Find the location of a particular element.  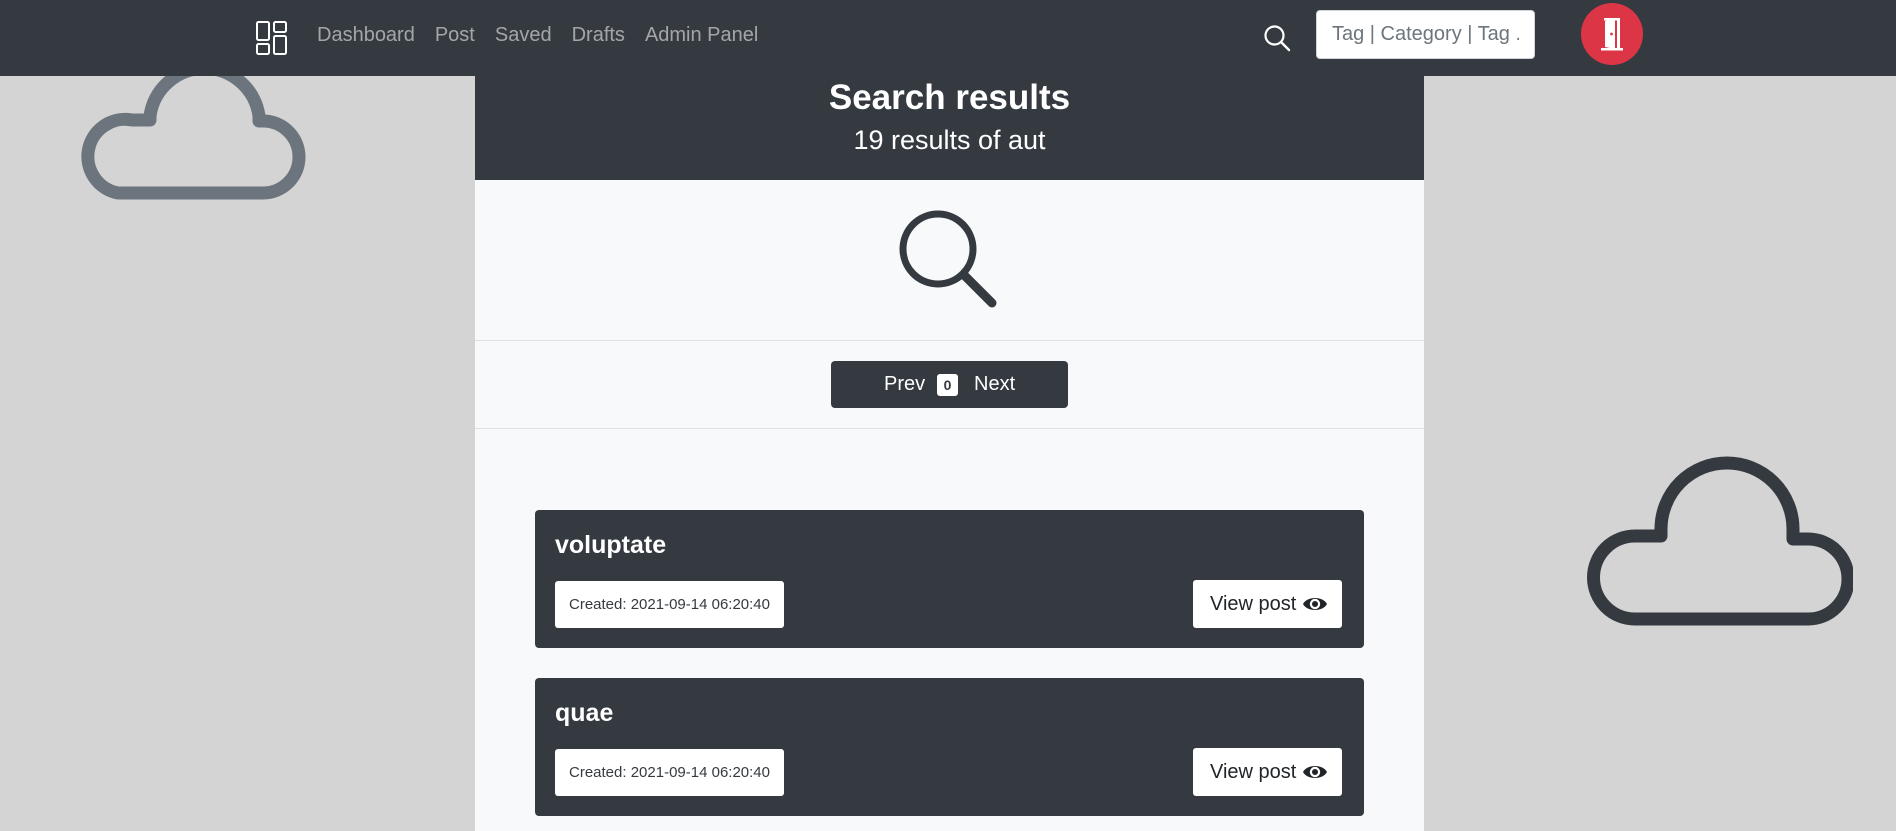

results-count: 19 results of aut is located at coordinates (949, 140).